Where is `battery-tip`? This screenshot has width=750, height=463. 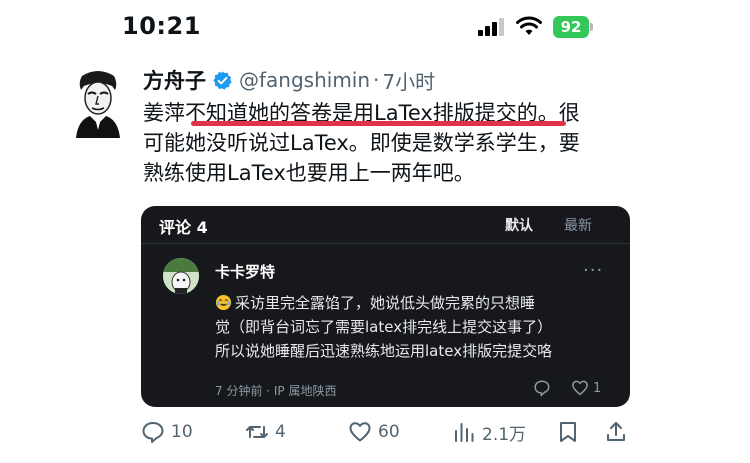
battery-tip is located at coordinates (591, 27).